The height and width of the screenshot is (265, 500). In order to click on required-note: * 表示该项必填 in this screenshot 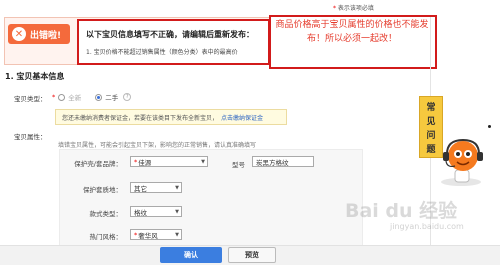, I will do `click(353, 7)`.